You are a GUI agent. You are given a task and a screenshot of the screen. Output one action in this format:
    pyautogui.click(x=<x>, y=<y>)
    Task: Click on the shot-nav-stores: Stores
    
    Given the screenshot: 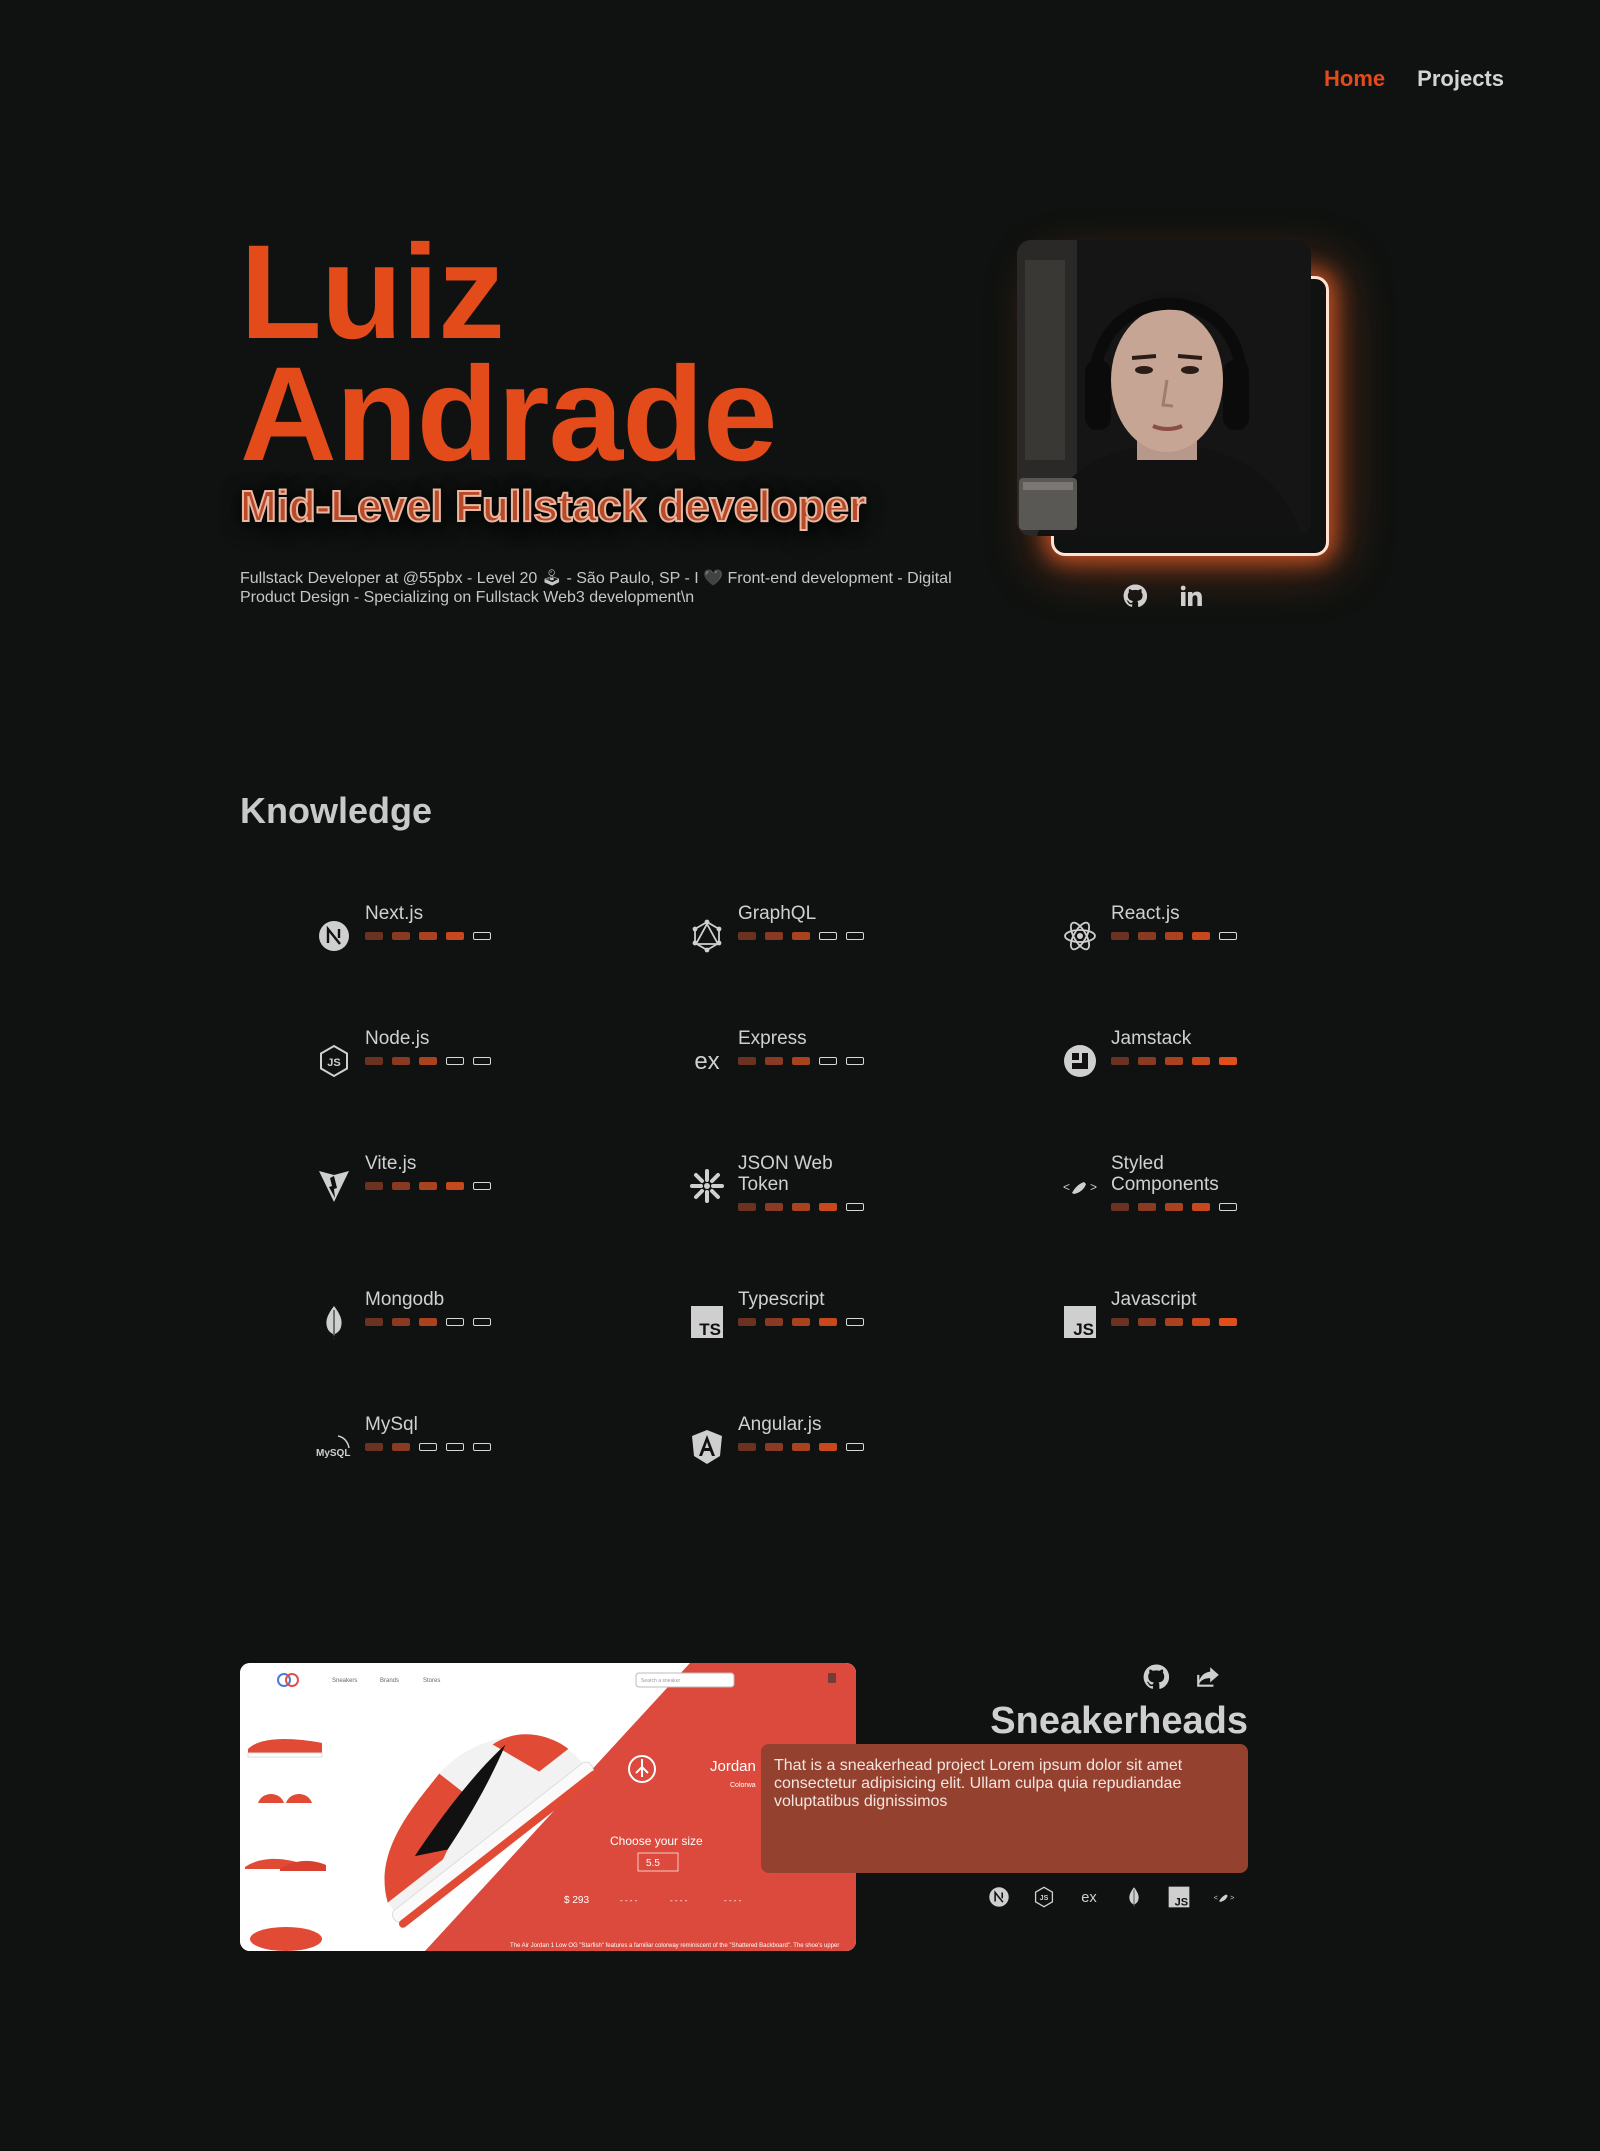 What is the action you would take?
    pyautogui.click(x=431, y=1681)
    